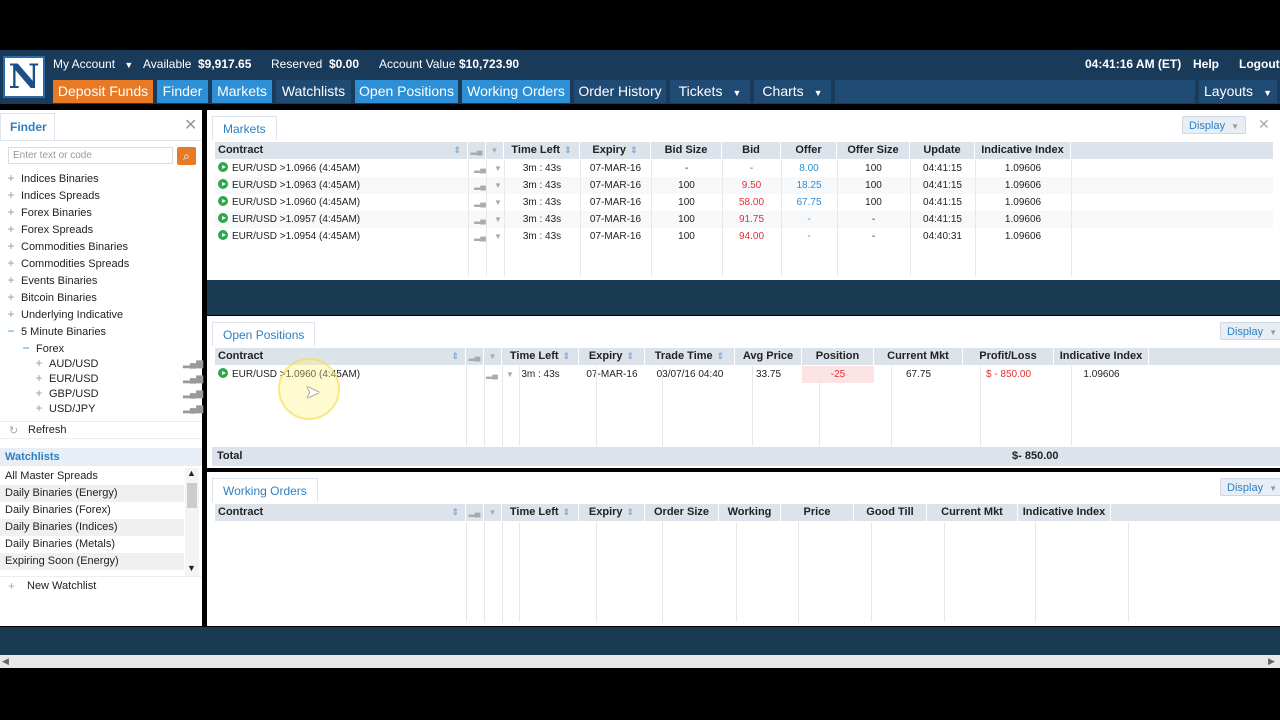 Image resolution: width=1280 pixels, height=720 pixels. What do you see at coordinates (620, 91) in the screenshot?
I see `nav-order-history: Order History` at bounding box center [620, 91].